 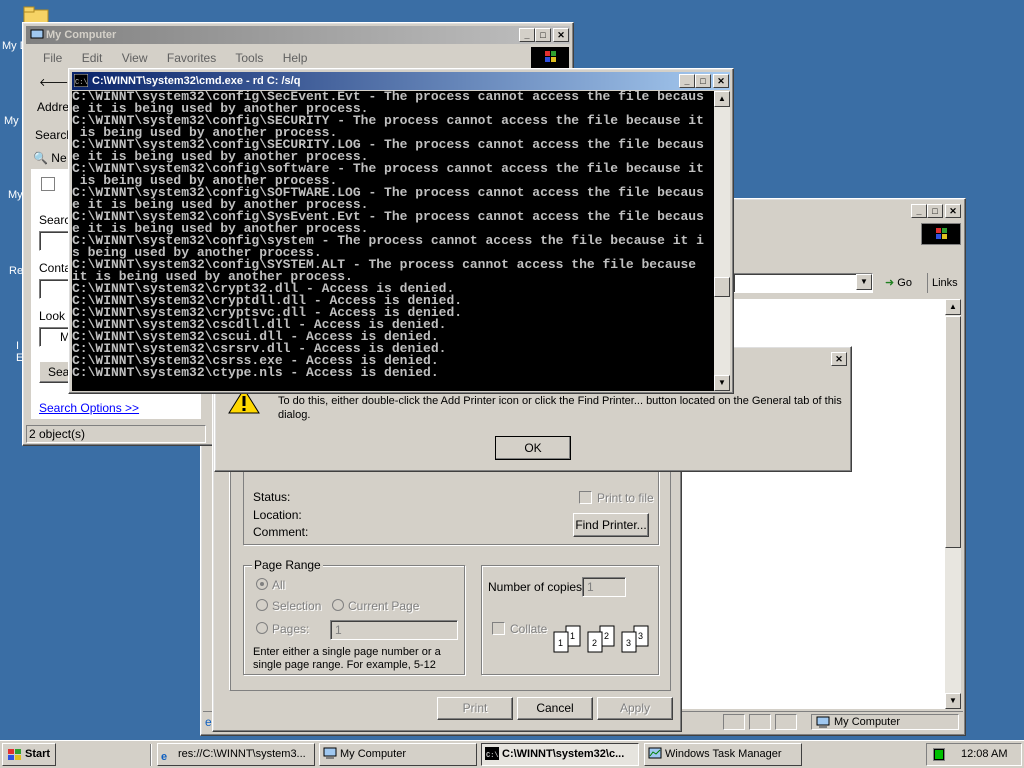 I want to click on selection-radio, so click(x=262, y=605).